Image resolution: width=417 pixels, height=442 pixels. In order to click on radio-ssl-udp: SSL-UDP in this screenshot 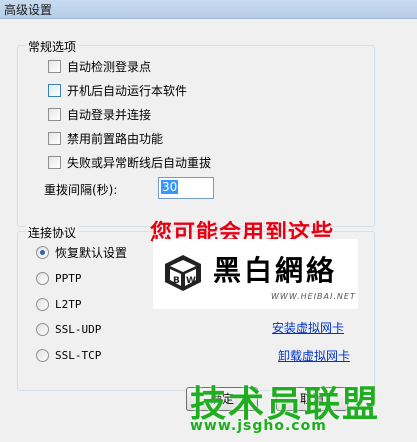, I will do `click(68, 329)`.